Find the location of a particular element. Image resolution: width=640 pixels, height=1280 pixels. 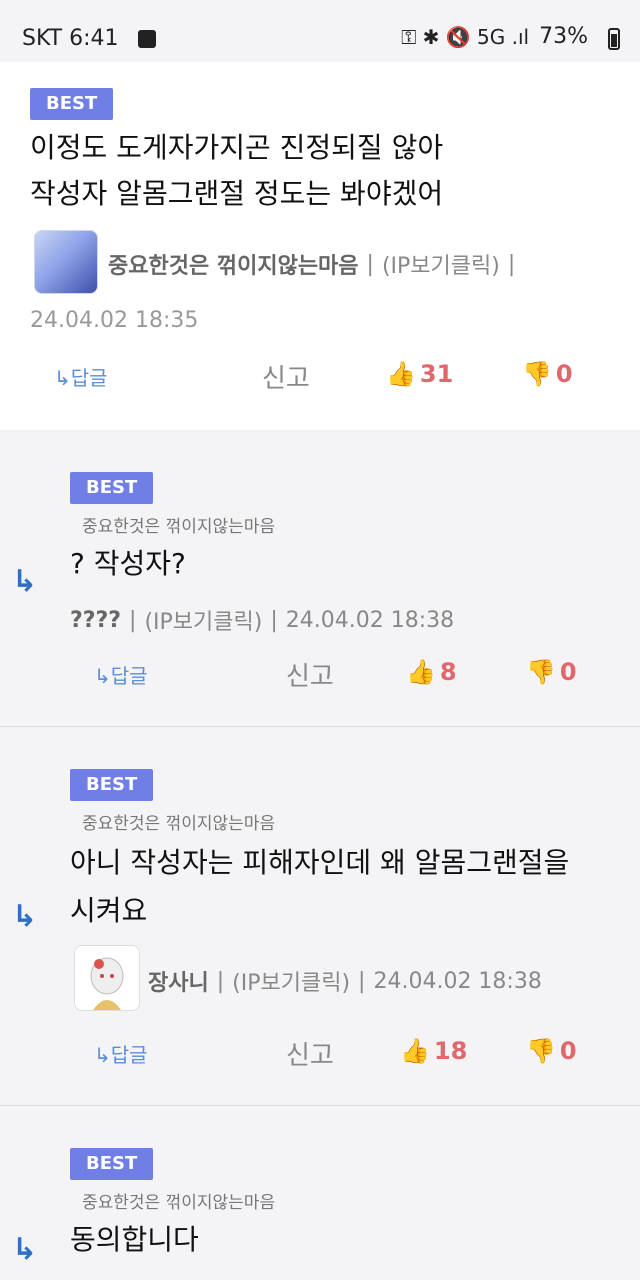

comment-text-line: 아니 작성자는 피해자인데 왜 알몸그랜절을 is located at coordinates (320, 862).